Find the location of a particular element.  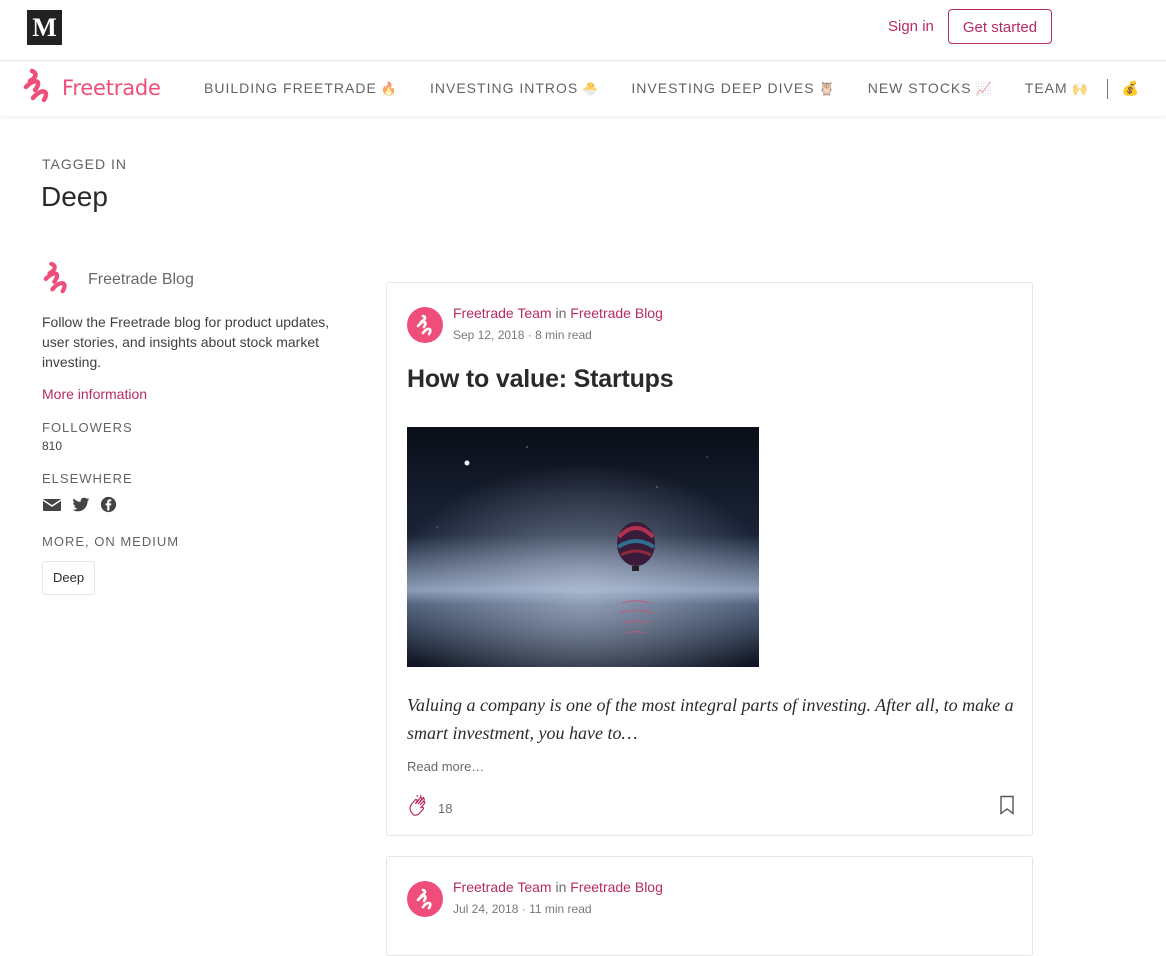

post-meta: Jul 24, 2018 · 11 min read is located at coordinates (522, 909).